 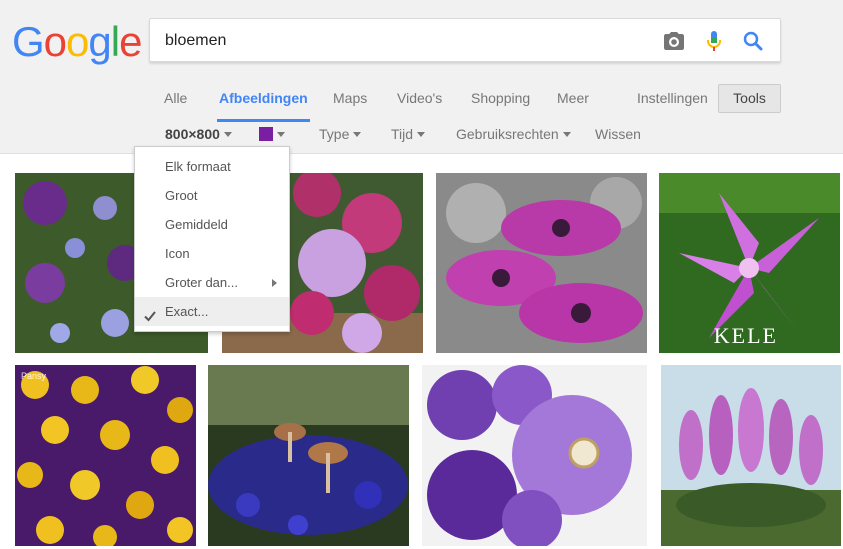 I want to click on image-watermark: Pansy, so click(x=34, y=376).